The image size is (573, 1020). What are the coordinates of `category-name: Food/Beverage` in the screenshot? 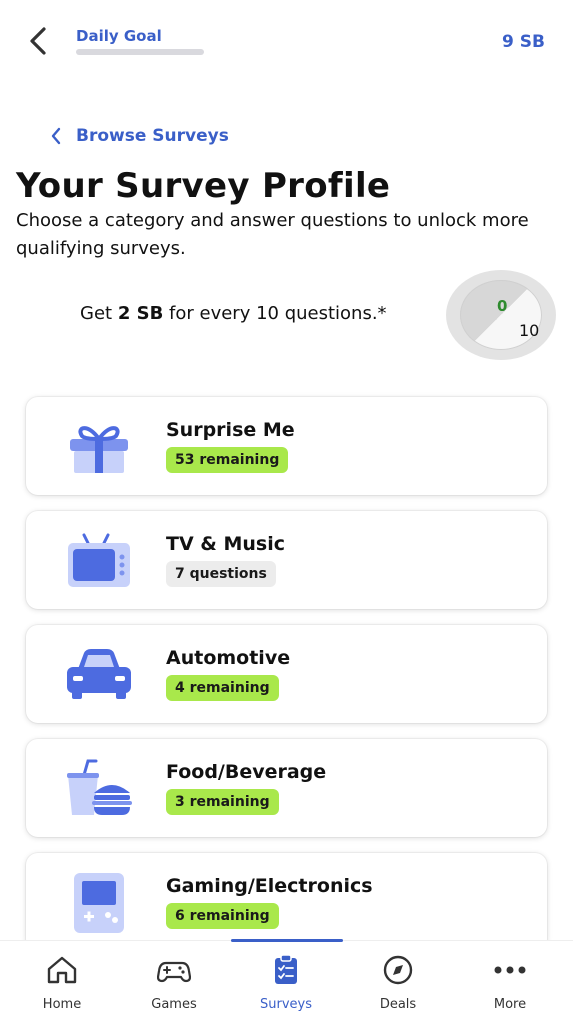 It's located at (246, 772).